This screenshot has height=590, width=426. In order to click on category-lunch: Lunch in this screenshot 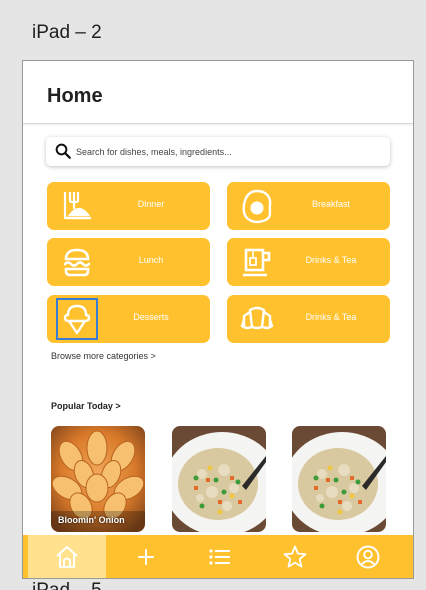, I will do `click(128, 262)`.